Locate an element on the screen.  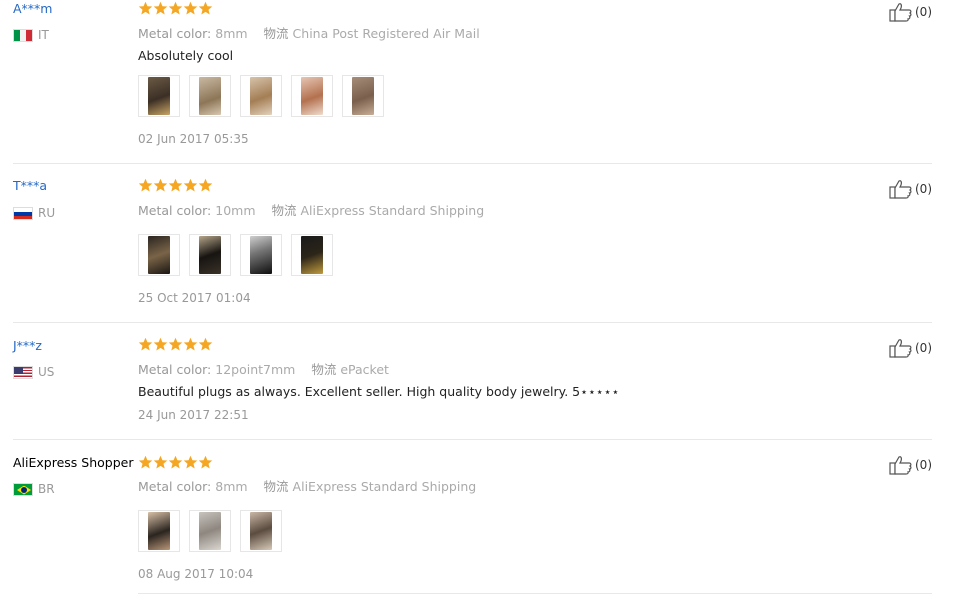
metal-color-value: 10mm is located at coordinates (235, 210).